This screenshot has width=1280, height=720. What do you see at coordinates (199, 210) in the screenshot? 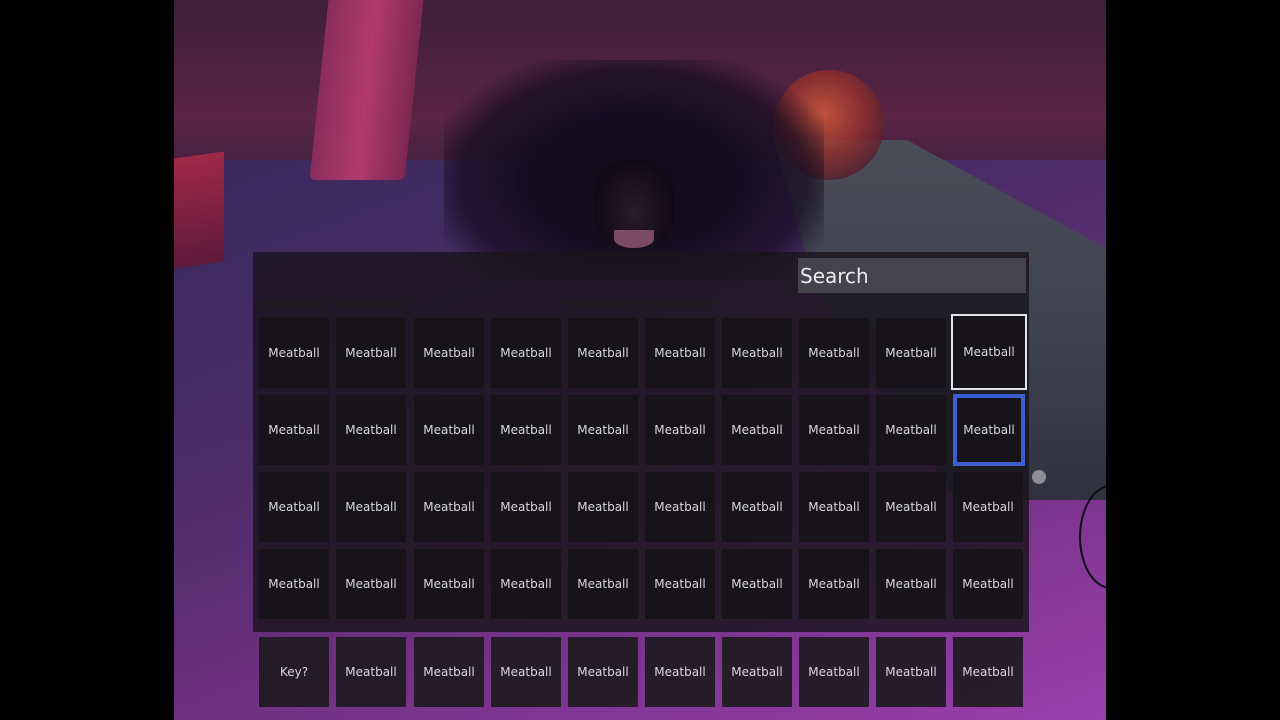
I see `red-block` at bounding box center [199, 210].